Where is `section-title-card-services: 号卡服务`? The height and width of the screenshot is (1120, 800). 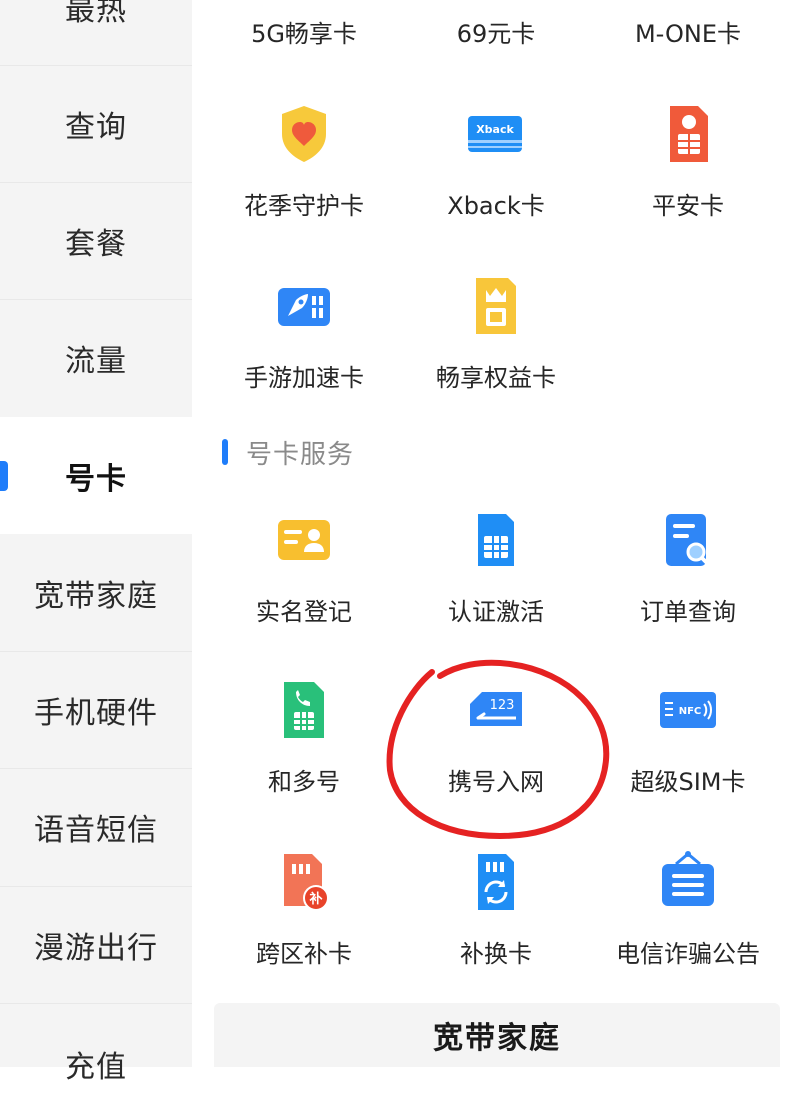 section-title-card-services: 号卡服务 is located at coordinates (288, 452).